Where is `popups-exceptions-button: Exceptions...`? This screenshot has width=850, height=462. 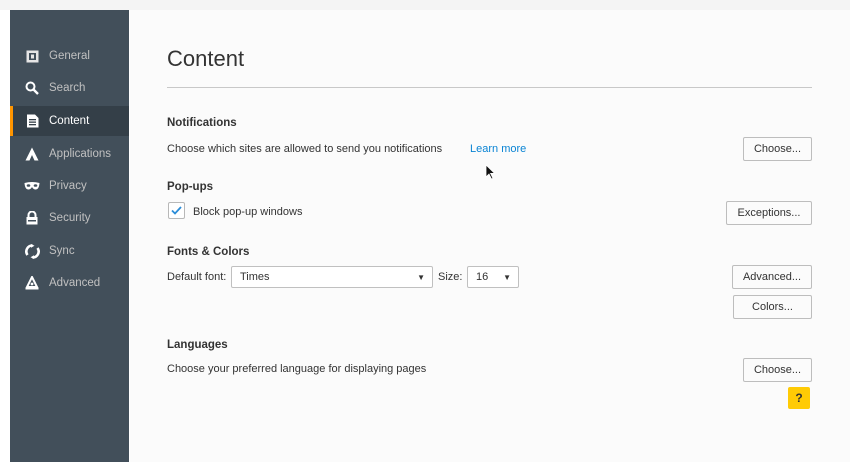
popups-exceptions-button: Exceptions... is located at coordinates (769, 213).